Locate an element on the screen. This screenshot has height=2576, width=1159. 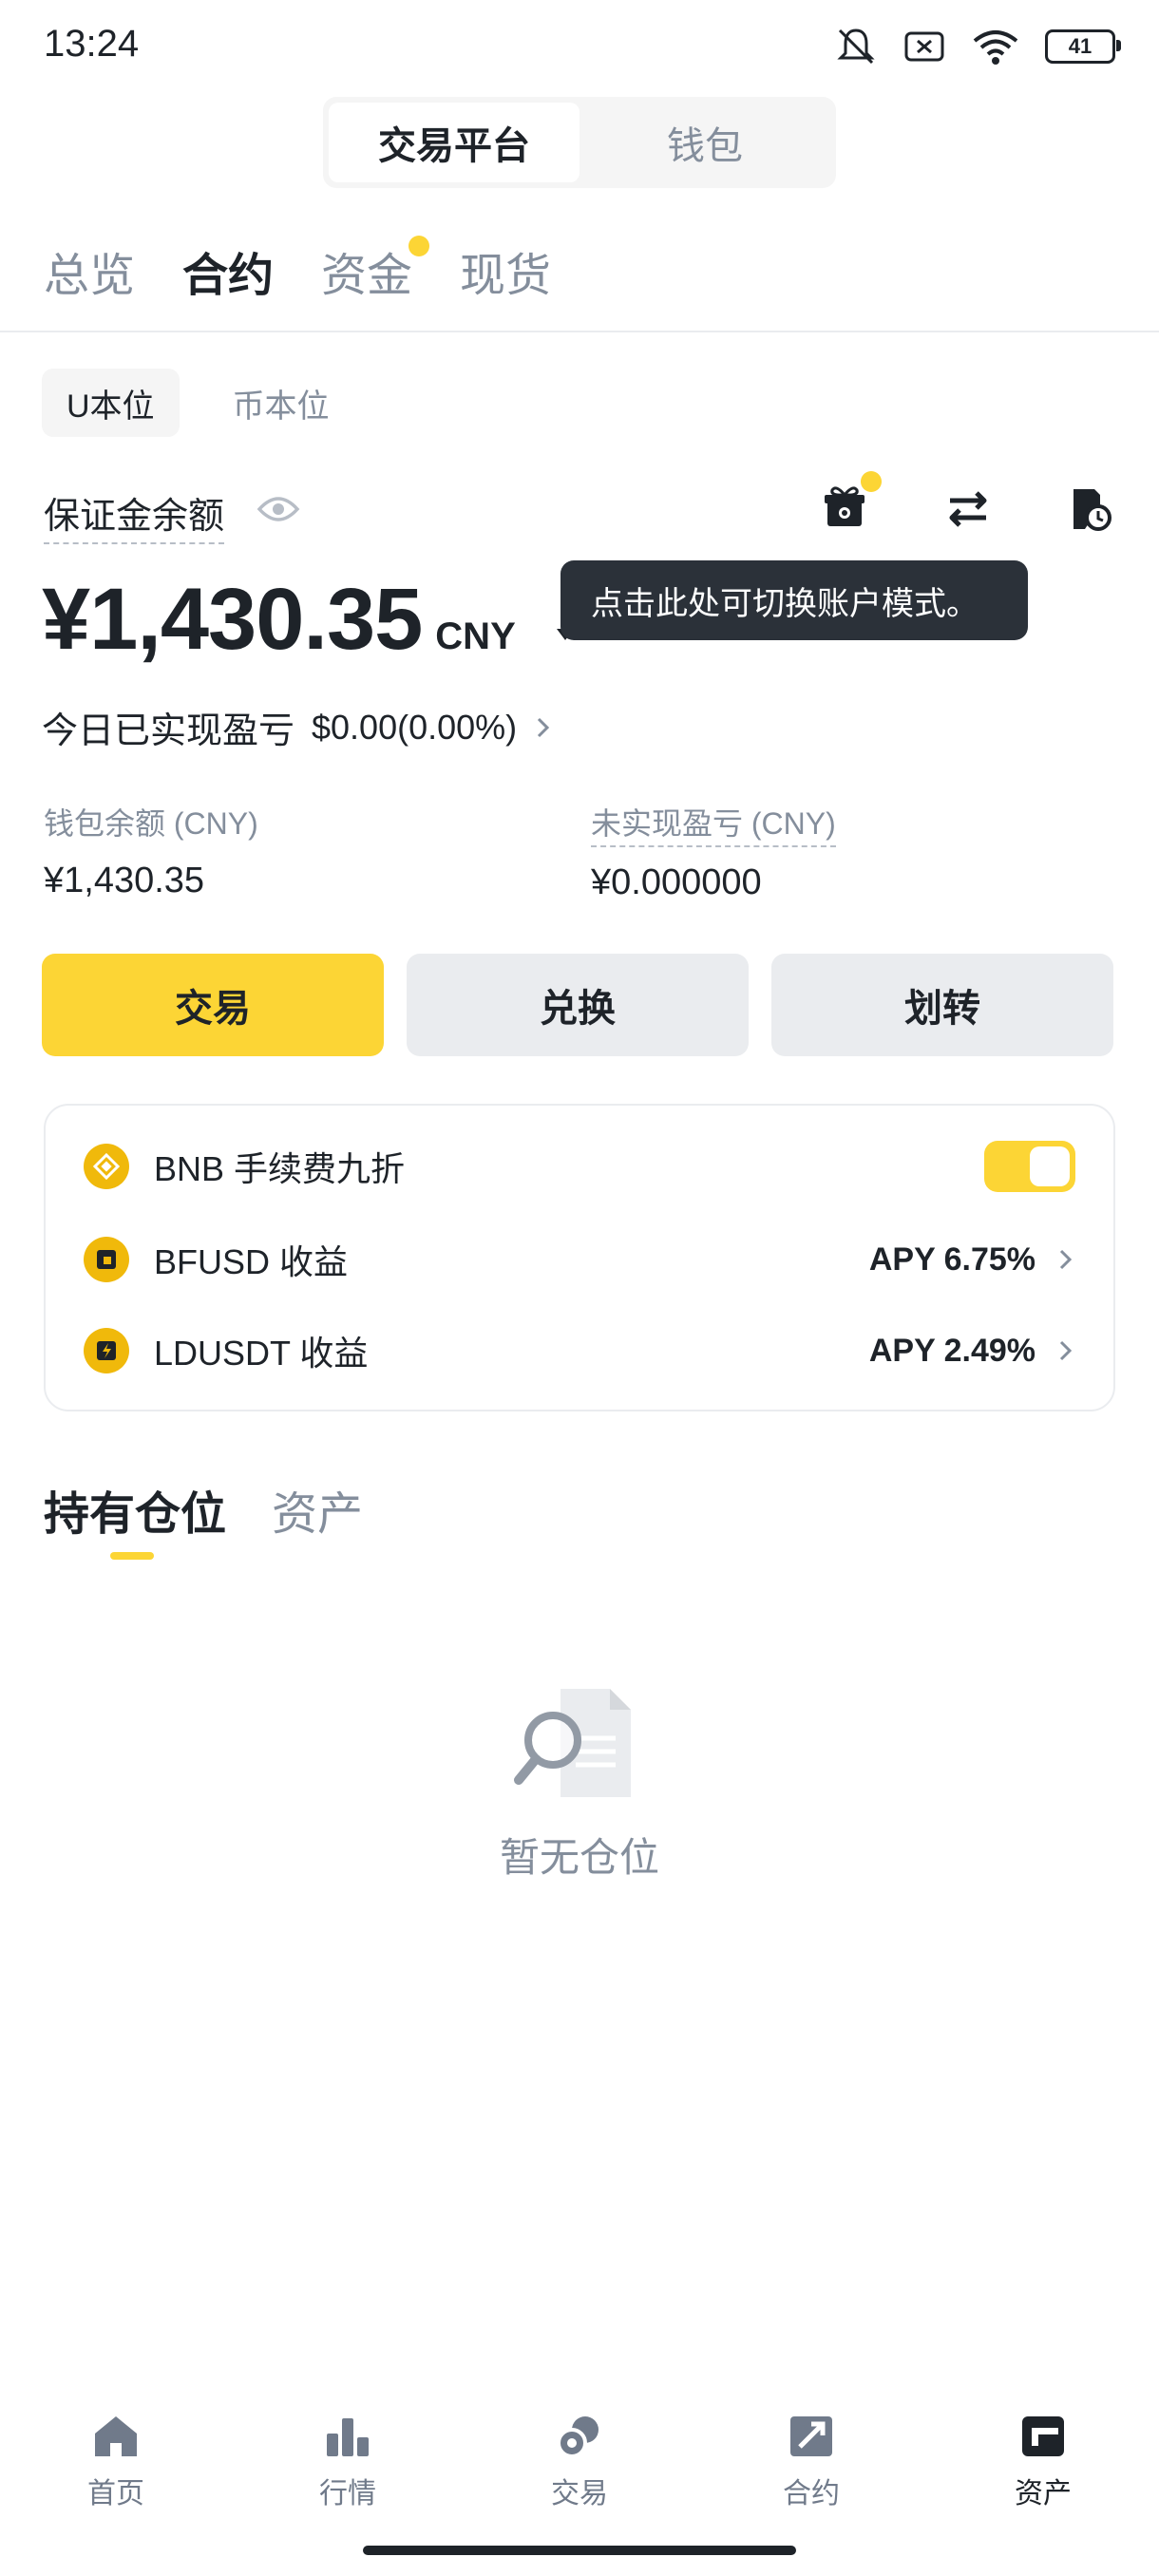
wallet-balance-value: ¥1,430.35 is located at coordinates (124, 880).